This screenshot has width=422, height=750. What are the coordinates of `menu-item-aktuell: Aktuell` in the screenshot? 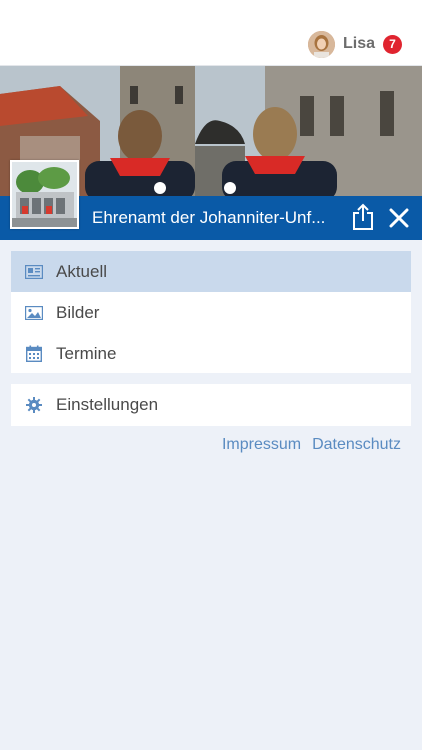 It's located at (211, 271).